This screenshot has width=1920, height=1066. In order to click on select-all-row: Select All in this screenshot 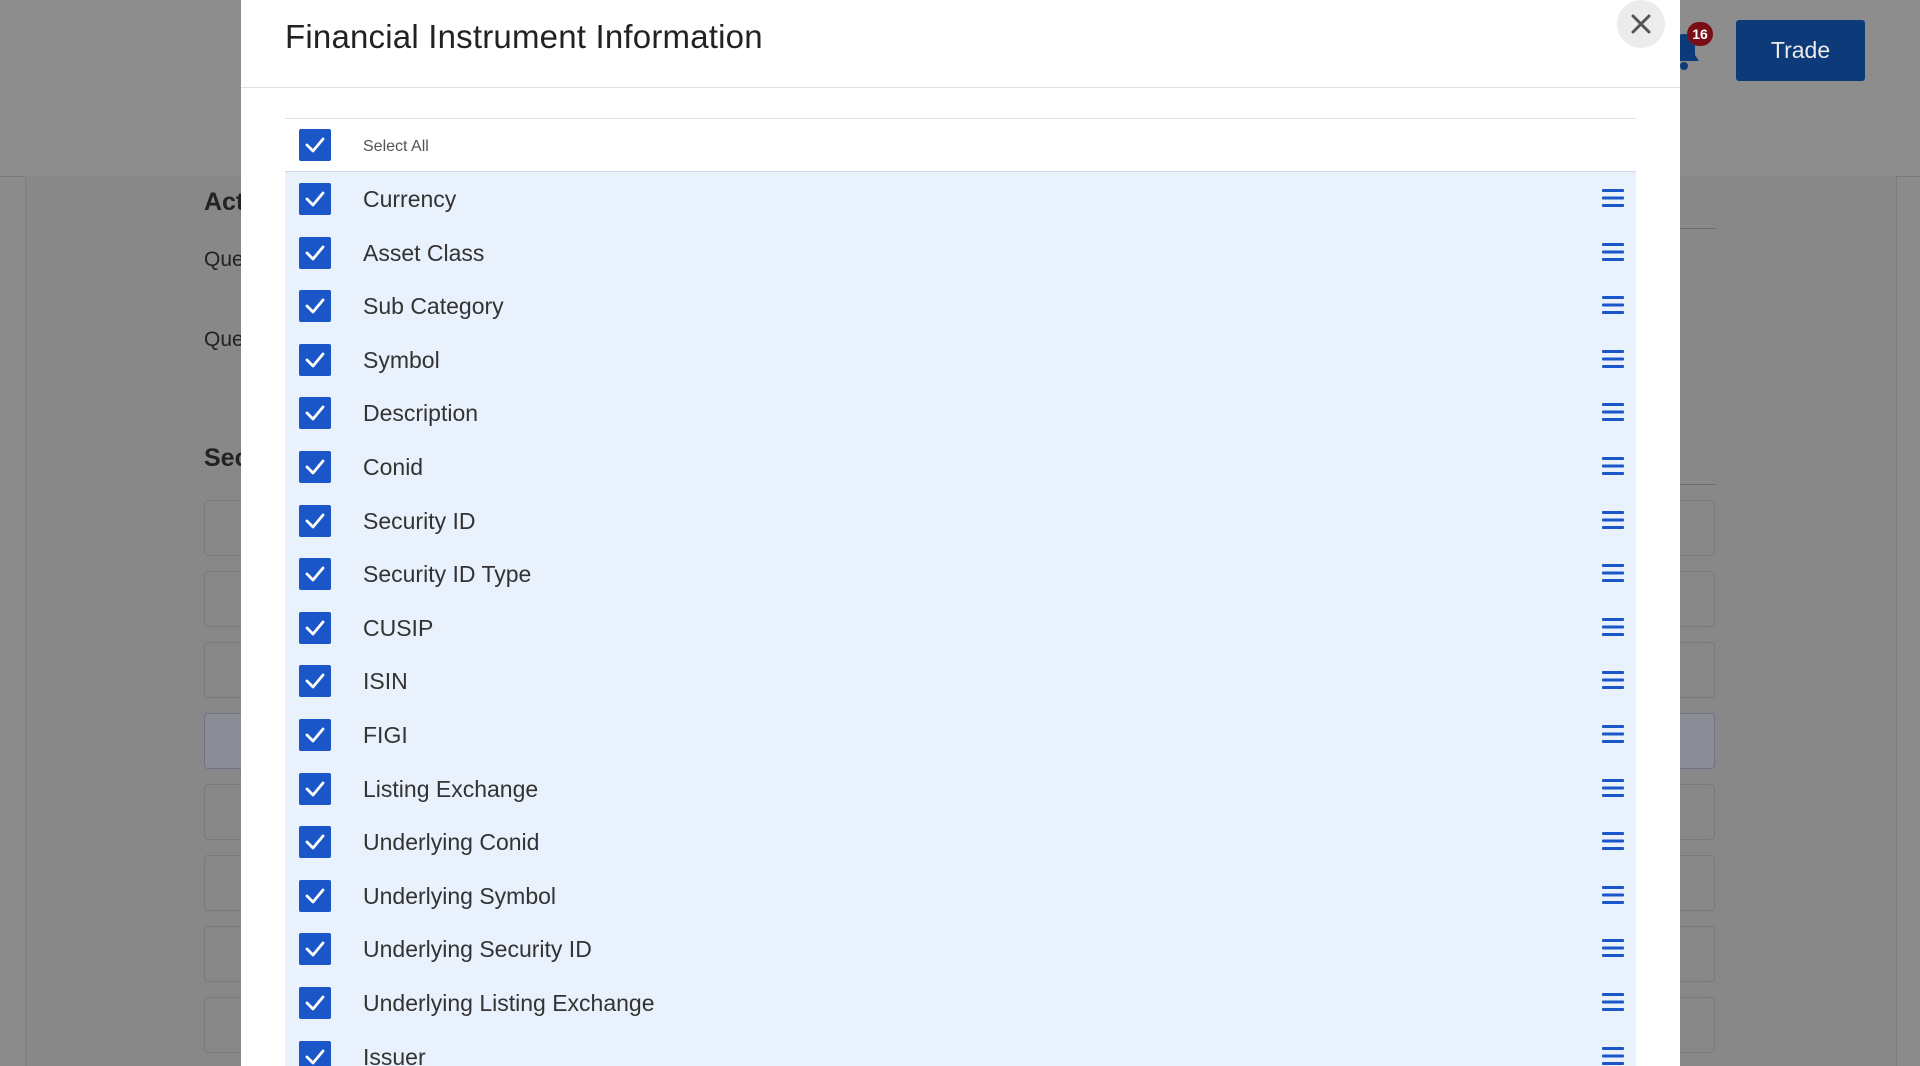, I will do `click(960, 145)`.